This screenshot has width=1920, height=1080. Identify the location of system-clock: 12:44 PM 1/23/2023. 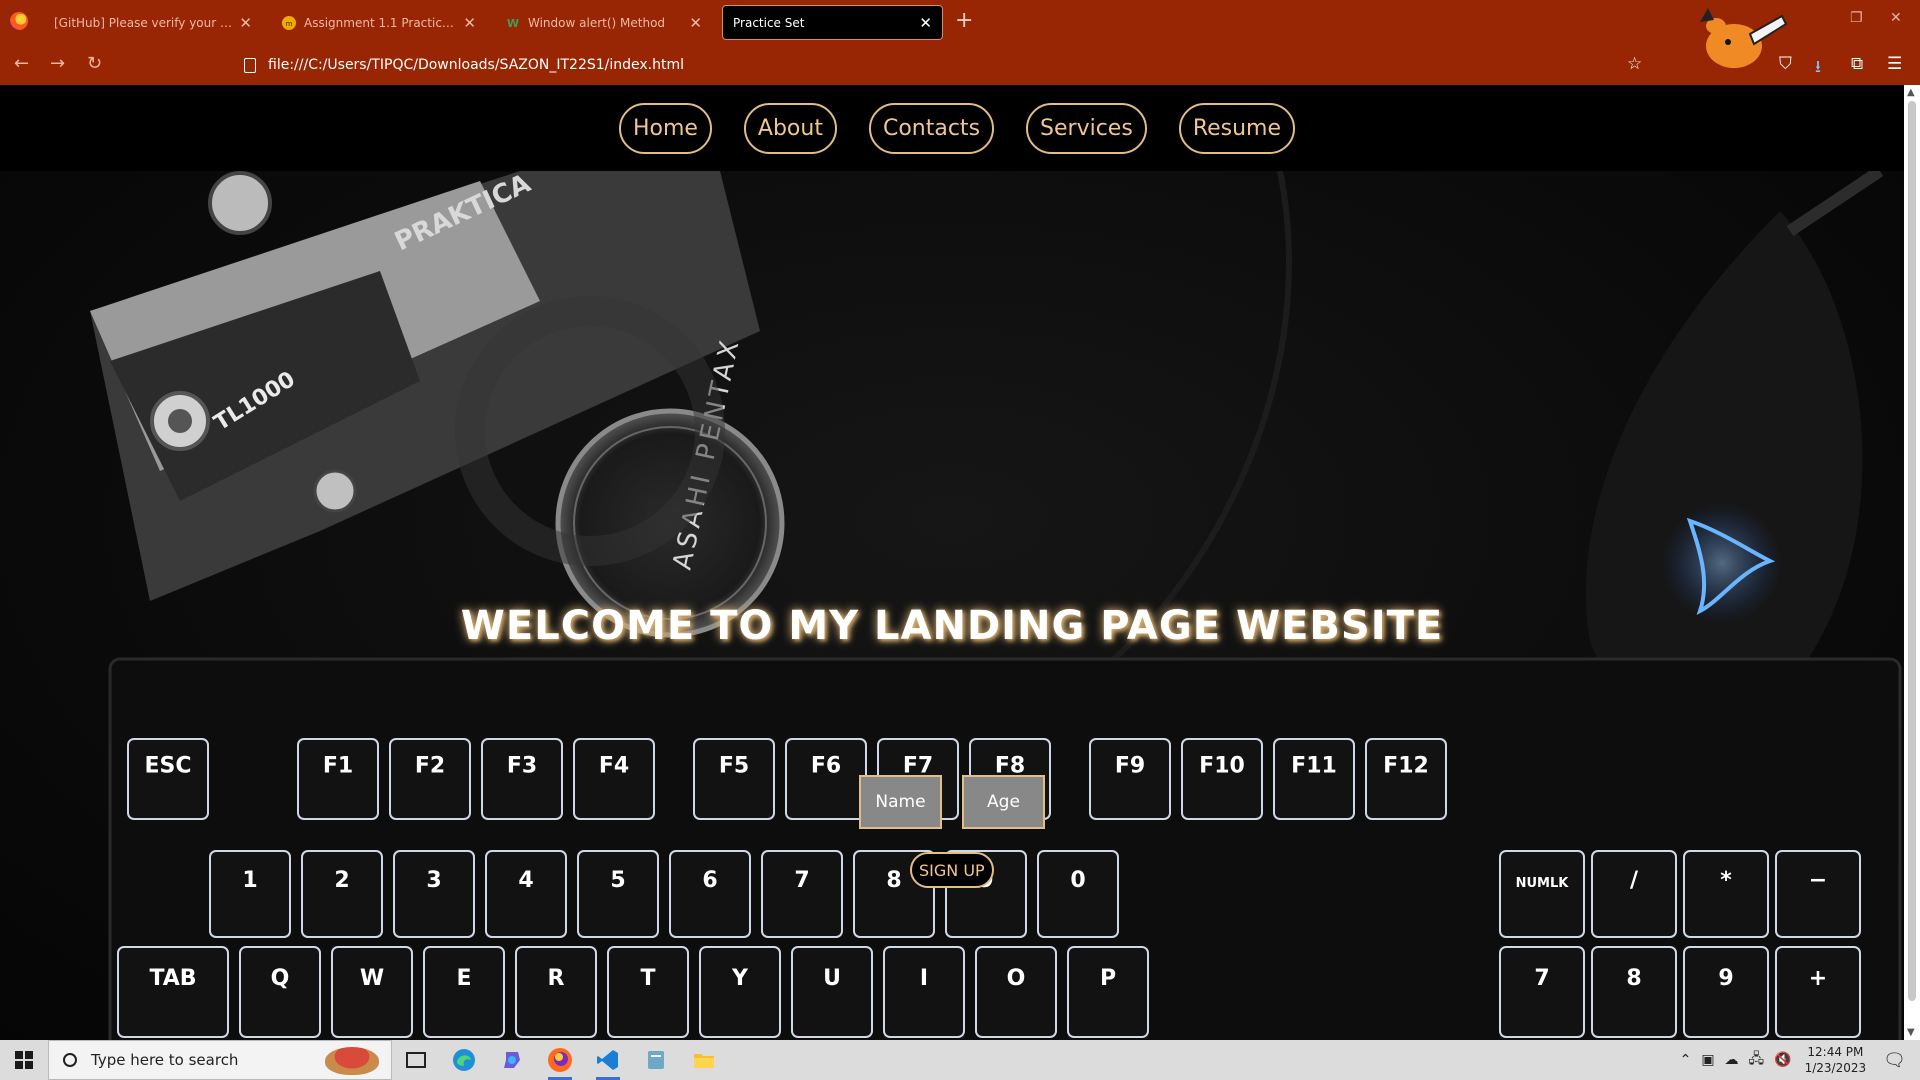
(1836, 1060).